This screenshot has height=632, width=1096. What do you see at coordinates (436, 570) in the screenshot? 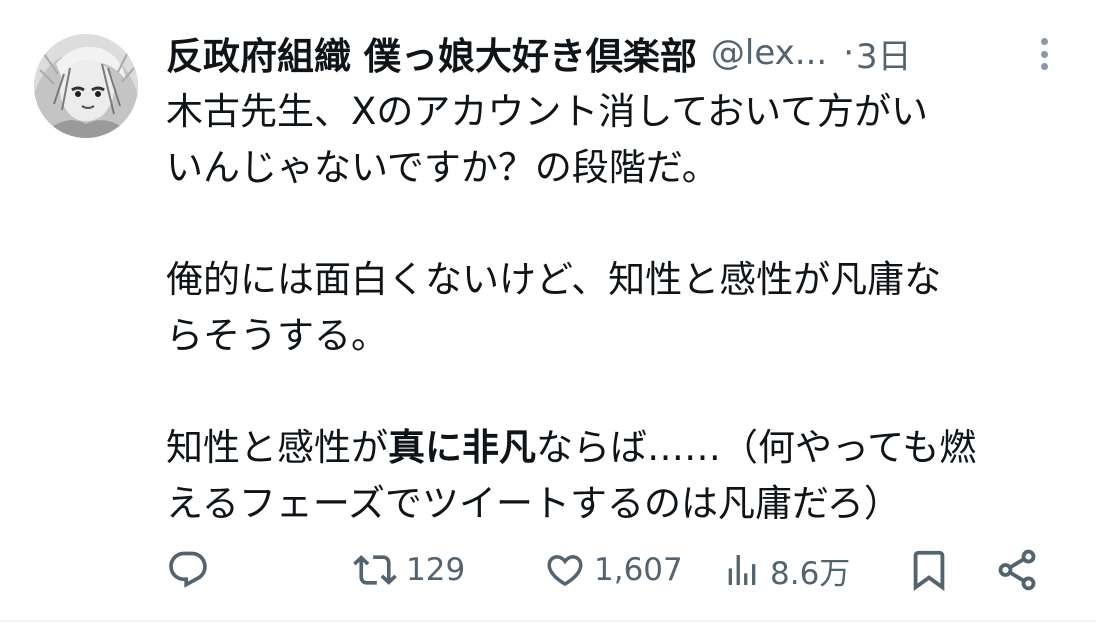
I see `retweet-count: 129` at bounding box center [436, 570].